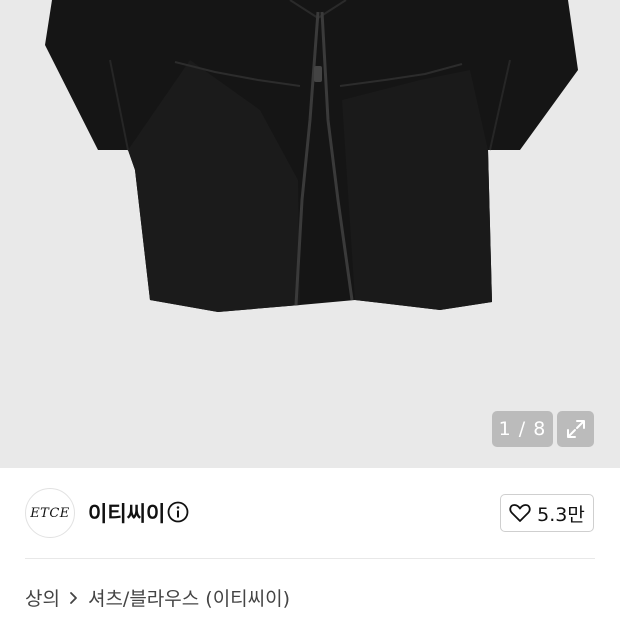 This screenshot has height=620, width=620. Describe the element at coordinates (73, 597) in the screenshot. I see `chevron-right-icon` at that location.